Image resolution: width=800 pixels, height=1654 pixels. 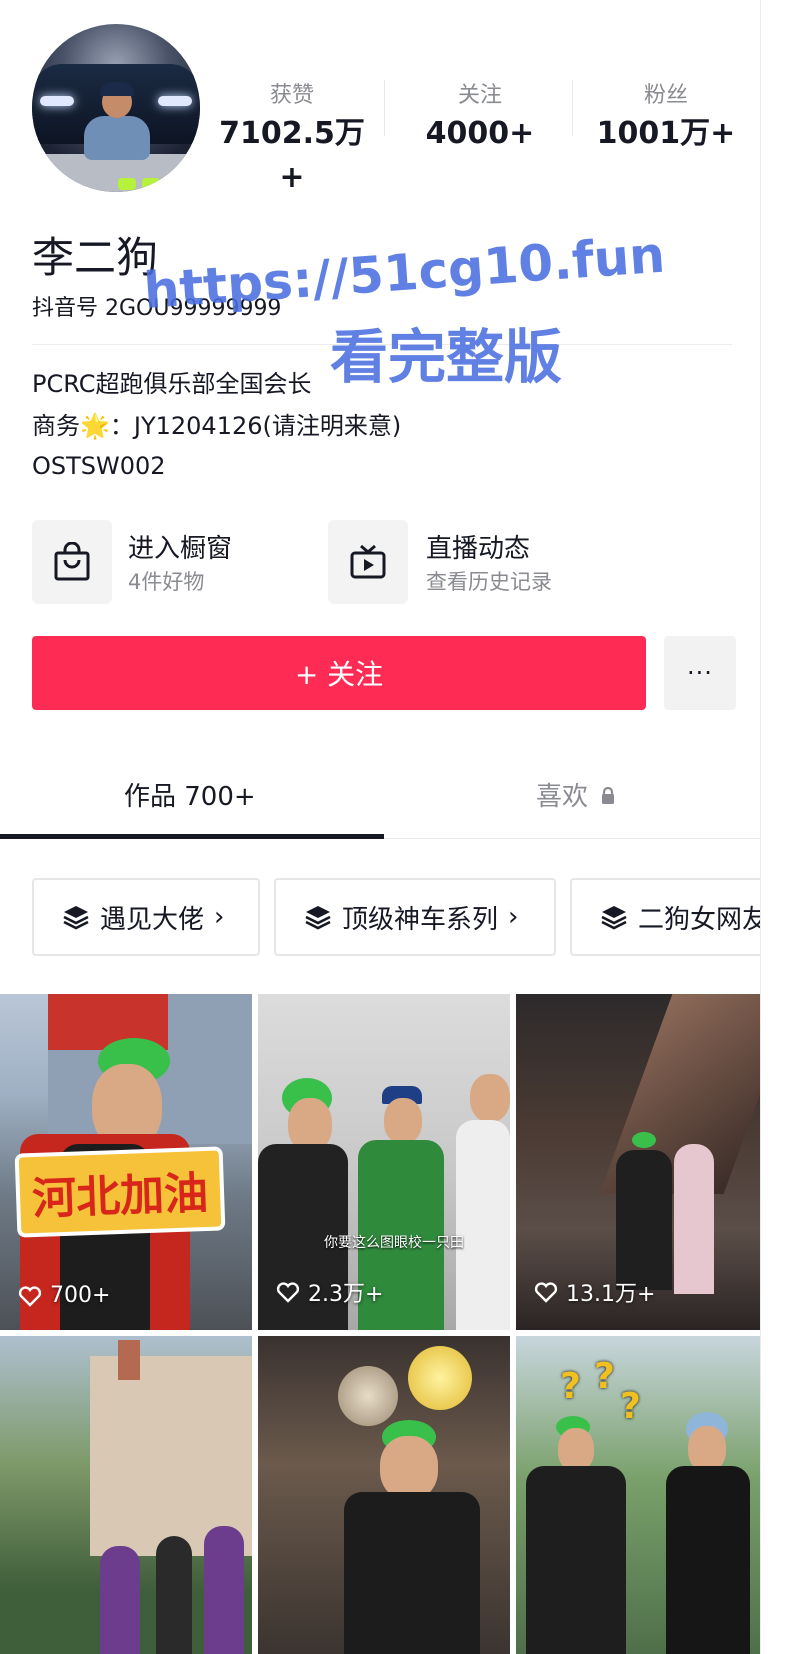 I want to click on collection-chip: 顶级神车系列 ›, so click(x=415, y=917).